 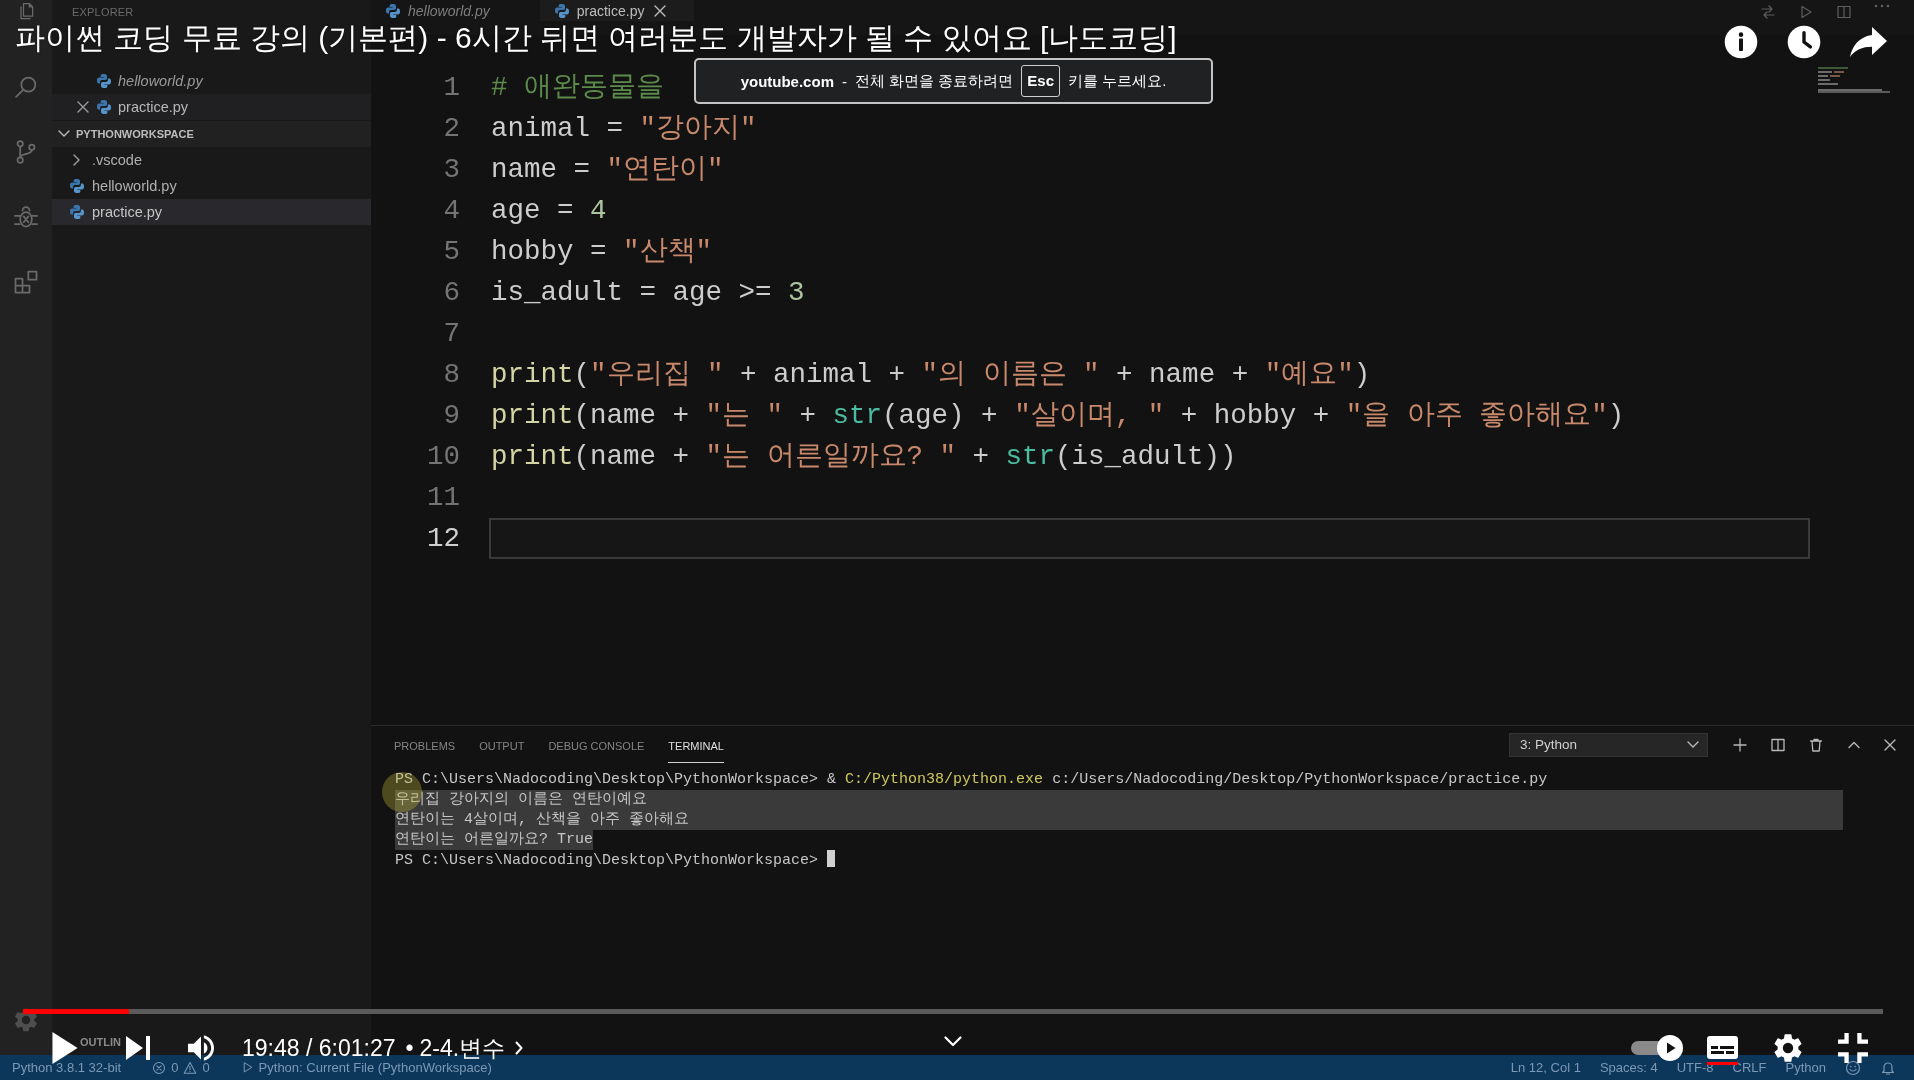 I want to click on notice-text: 키를 누르세요., so click(x=1117, y=81).